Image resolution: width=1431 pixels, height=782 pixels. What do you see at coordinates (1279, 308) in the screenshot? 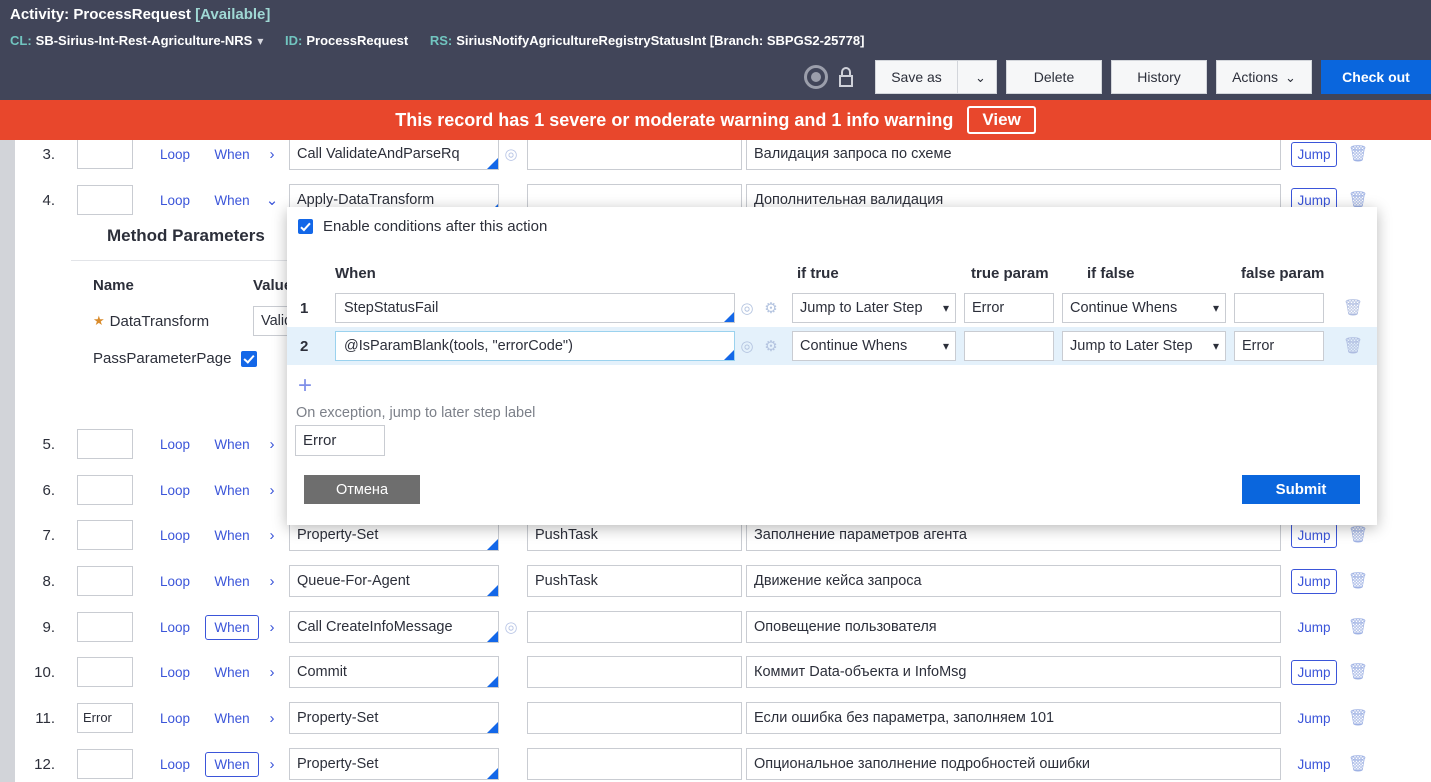
I see `false-param-input` at bounding box center [1279, 308].